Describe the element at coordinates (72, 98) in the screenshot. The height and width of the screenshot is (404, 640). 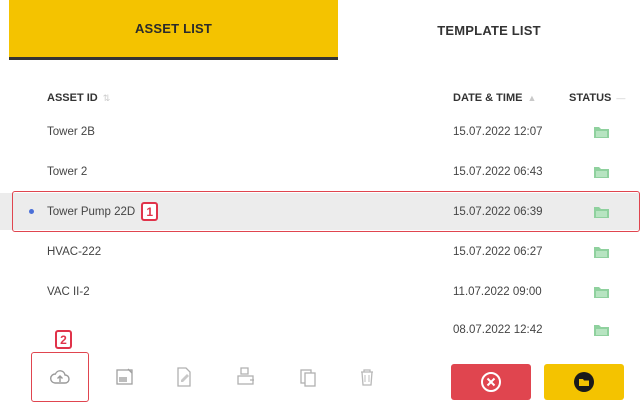
I see `column-header-asset-id-label: ASSET ID` at that location.